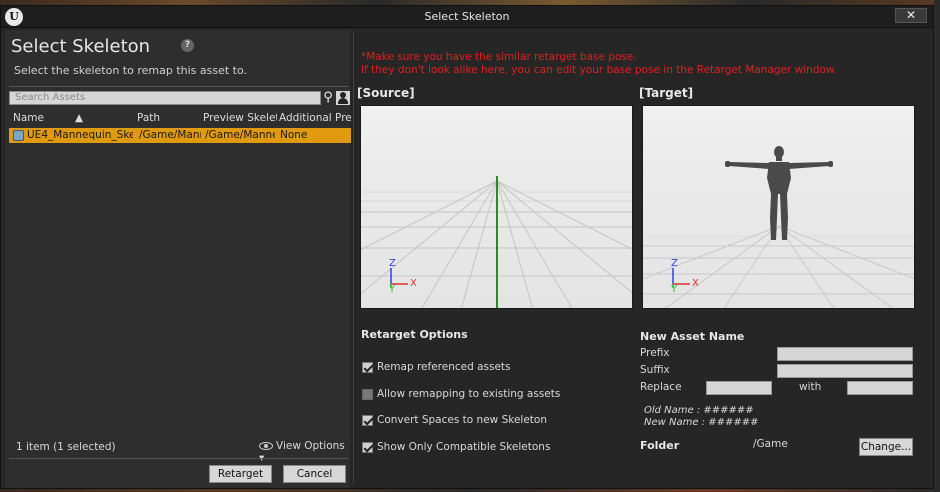  Describe the element at coordinates (328, 98) in the screenshot. I see `search-icon: ⚲` at that location.